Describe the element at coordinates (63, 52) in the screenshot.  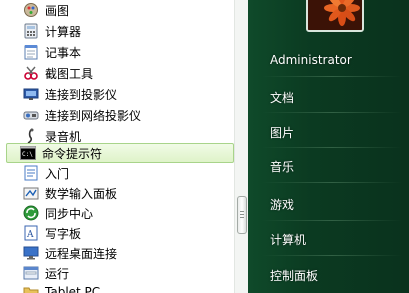
I see `program-label: 记事本` at that location.